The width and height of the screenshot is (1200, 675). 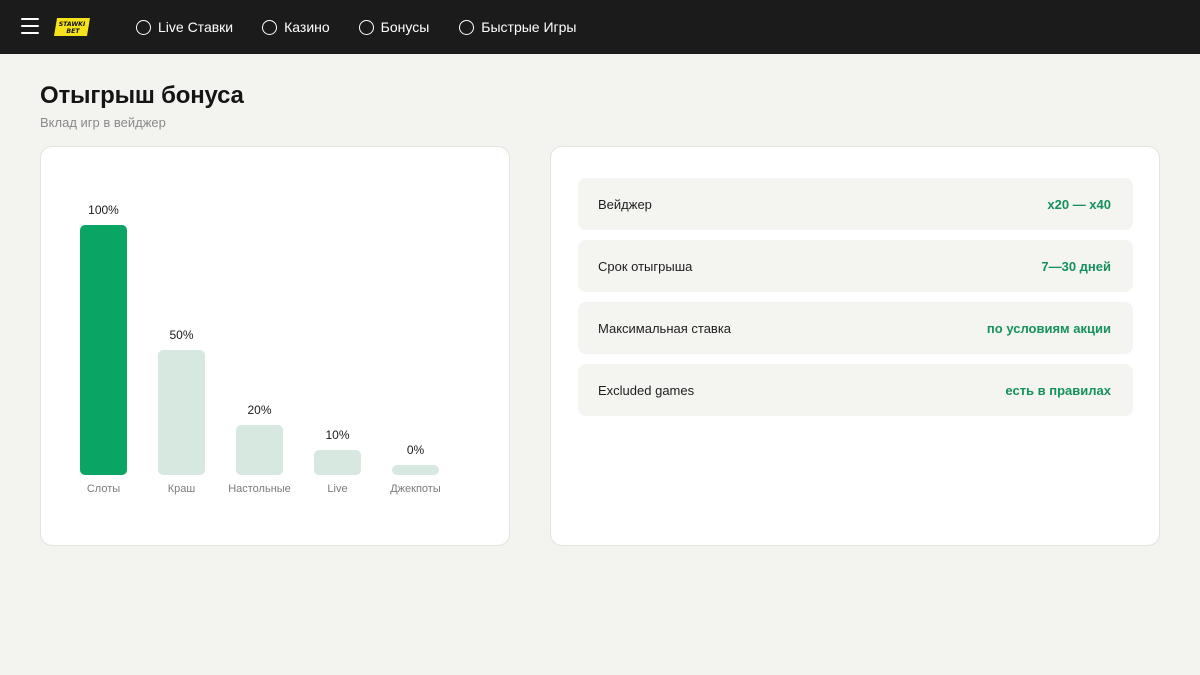 What do you see at coordinates (337, 435) in the screenshot?
I see `chart-value-label: 10%` at bounding box center [337, 435].